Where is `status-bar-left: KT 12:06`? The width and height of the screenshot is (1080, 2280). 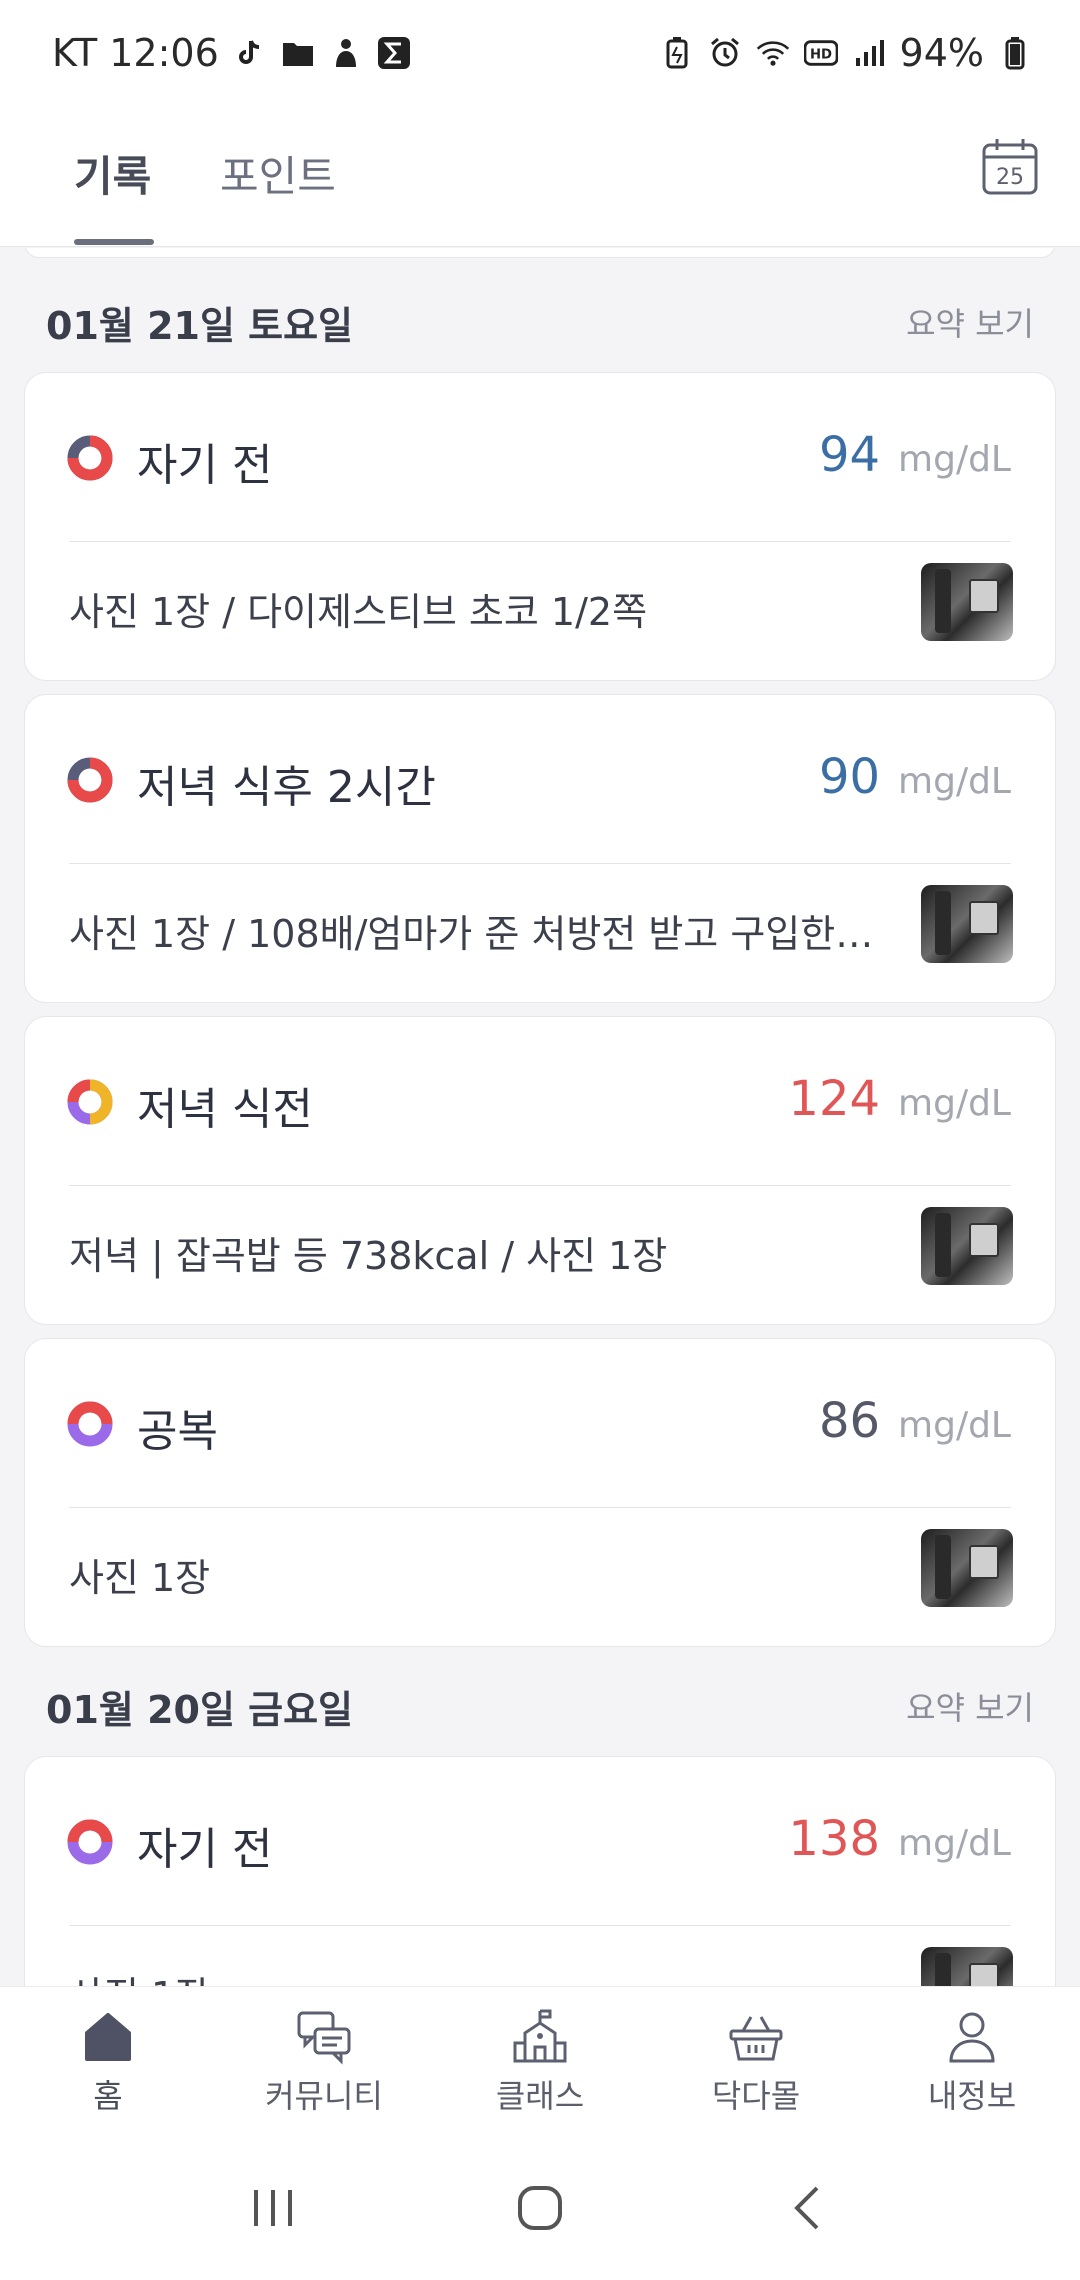 status-bar-left: KT 12:06 is located at coordinates (231, 53).